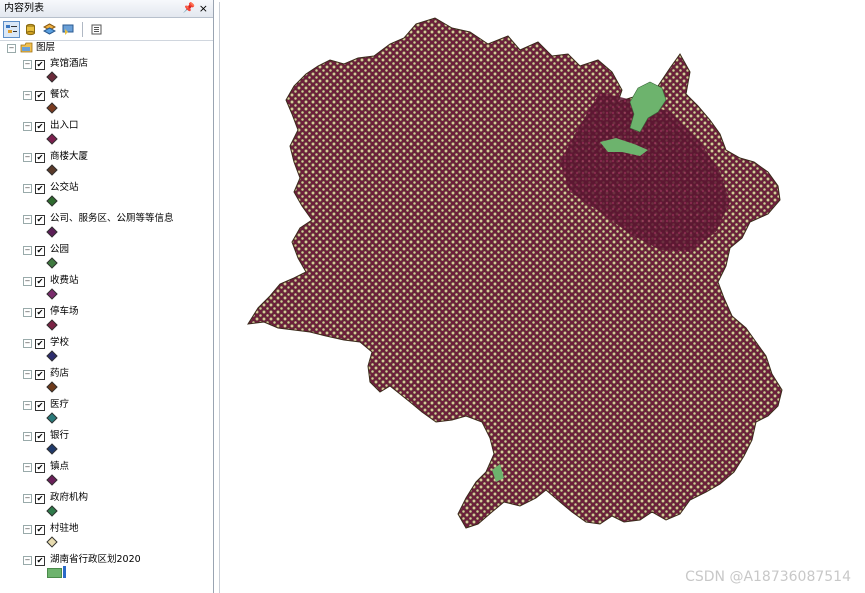 The width and height of the screenshot is (865, 593). Describe the element at coordinates (68, 29) in the screenshot. I see `list-by-selection-icon` at that location.